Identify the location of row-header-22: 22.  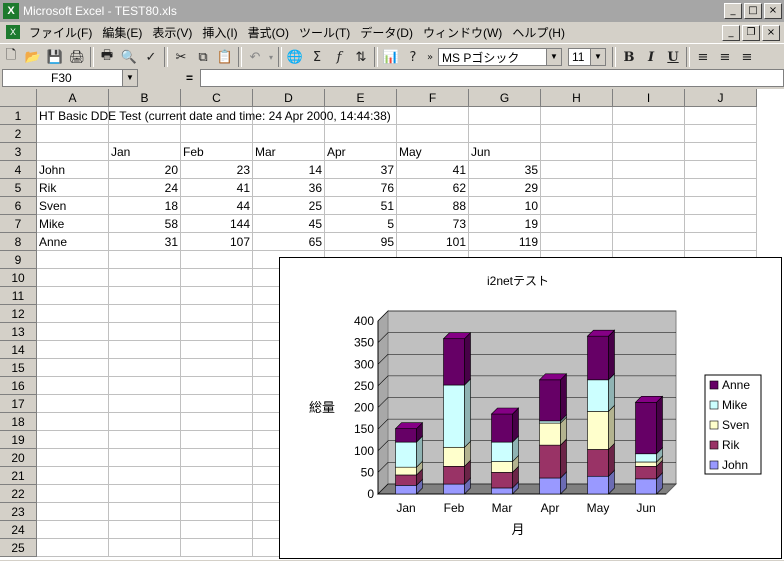
(18, 494).